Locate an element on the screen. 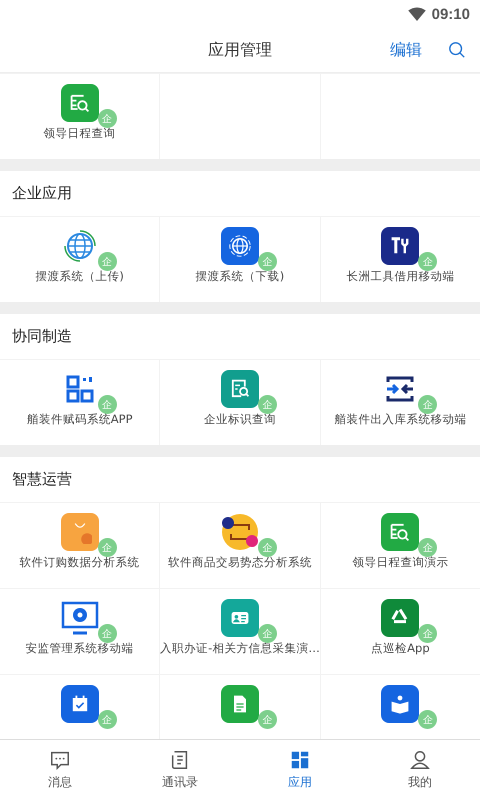 The image size is (480, 800). app-label: 安监管理系统移动端 is located at coordinates (80, 648).